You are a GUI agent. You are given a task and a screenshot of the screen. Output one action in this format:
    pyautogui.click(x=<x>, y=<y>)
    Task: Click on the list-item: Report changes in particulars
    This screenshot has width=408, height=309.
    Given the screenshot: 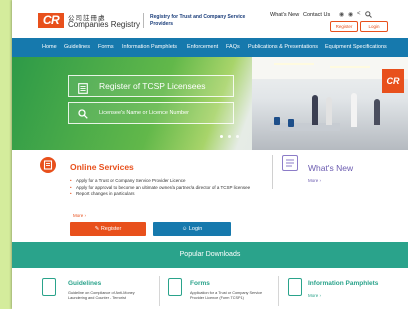 What is the action you would take?
    pyautogui.click(x=170, y=194)
    